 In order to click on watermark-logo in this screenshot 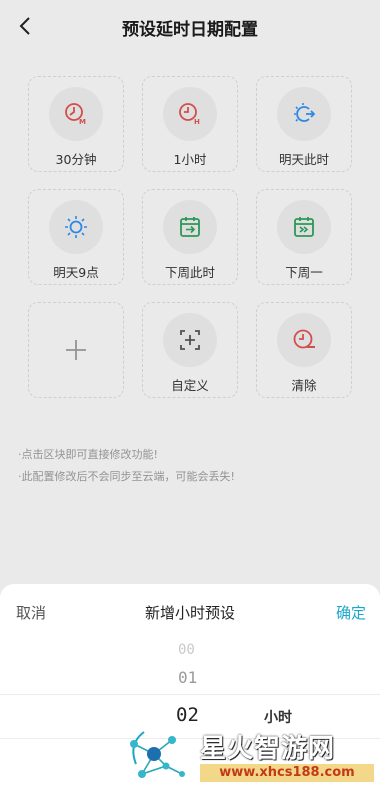, I will do `click(157, 754)`.